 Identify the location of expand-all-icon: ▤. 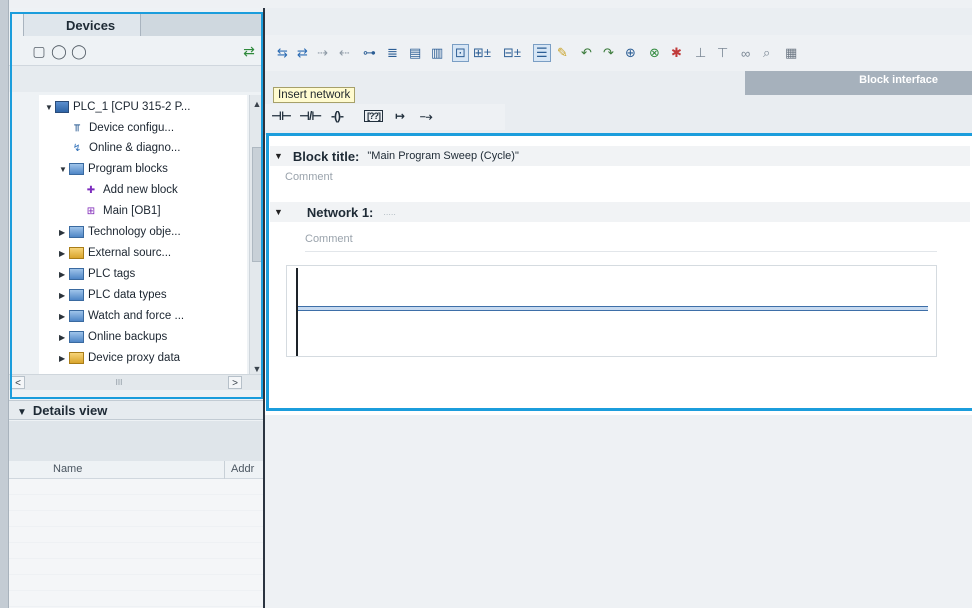
(415, 53).